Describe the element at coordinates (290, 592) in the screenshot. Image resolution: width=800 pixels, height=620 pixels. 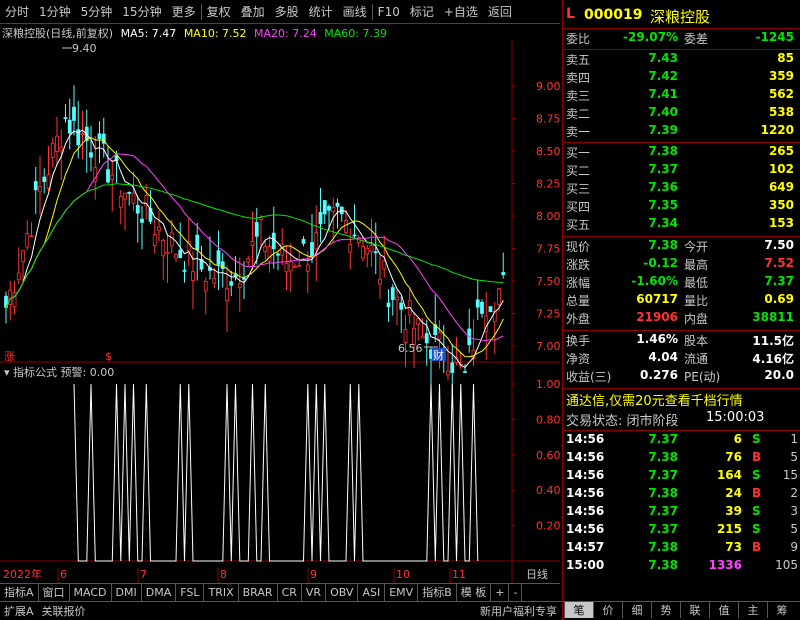
I see `indicator-tab-8: CR` at that location.